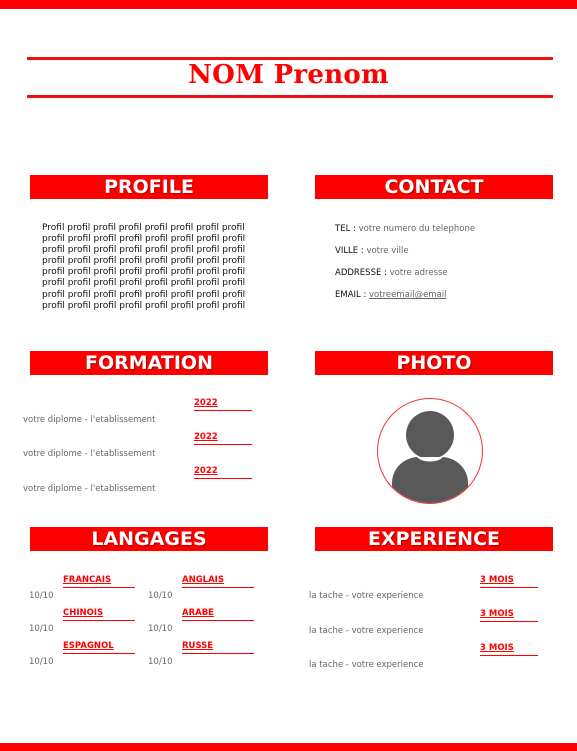 The height and width of the screenshot is (751, 577). What do you see at coordinates (418, 273) in the screenshot?
I see `adresse-value: votre adresse` at bounding box center [418, 273].